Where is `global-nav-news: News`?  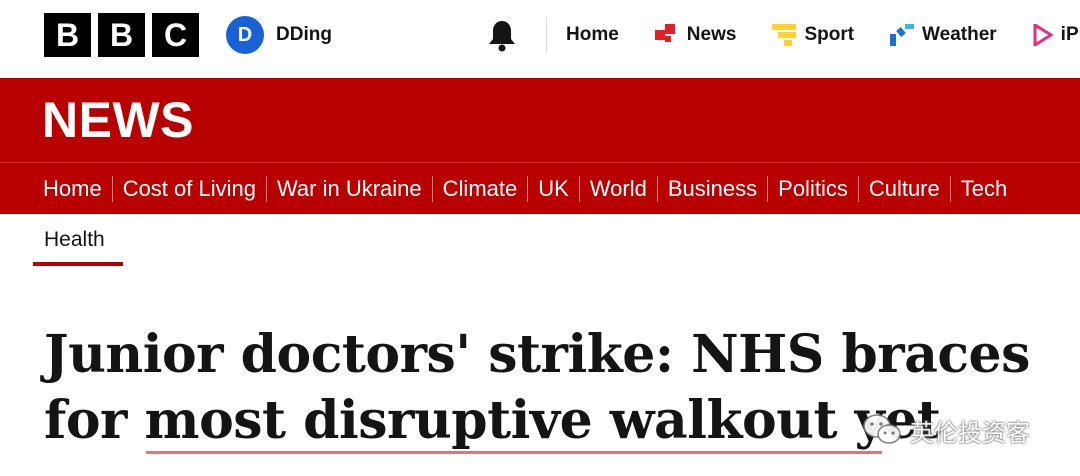
global-nav-news: News is located at coordinates (695, 35).